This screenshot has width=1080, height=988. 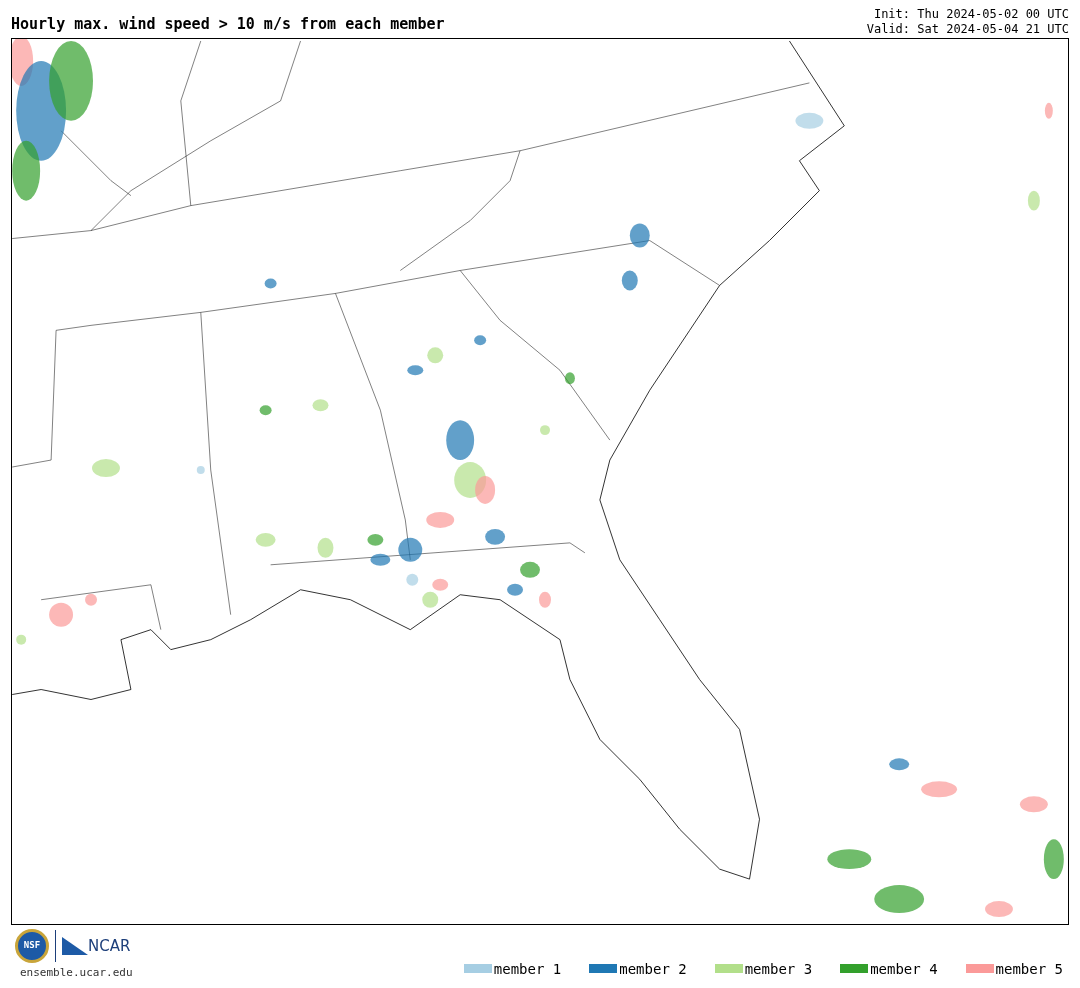 I want to click on init-time: Init: Thu 2024-05-02 00 UTC, so click(x=971, y=14).